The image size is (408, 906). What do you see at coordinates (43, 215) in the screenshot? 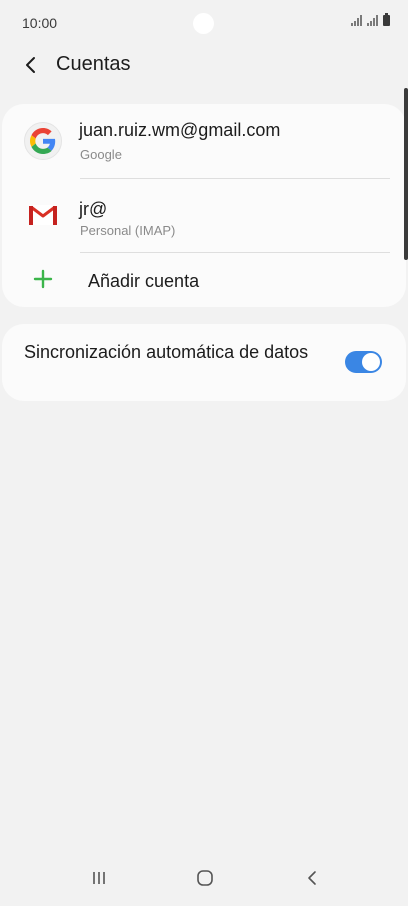
I see `gmail-icon` at bounding box center [43, 215].